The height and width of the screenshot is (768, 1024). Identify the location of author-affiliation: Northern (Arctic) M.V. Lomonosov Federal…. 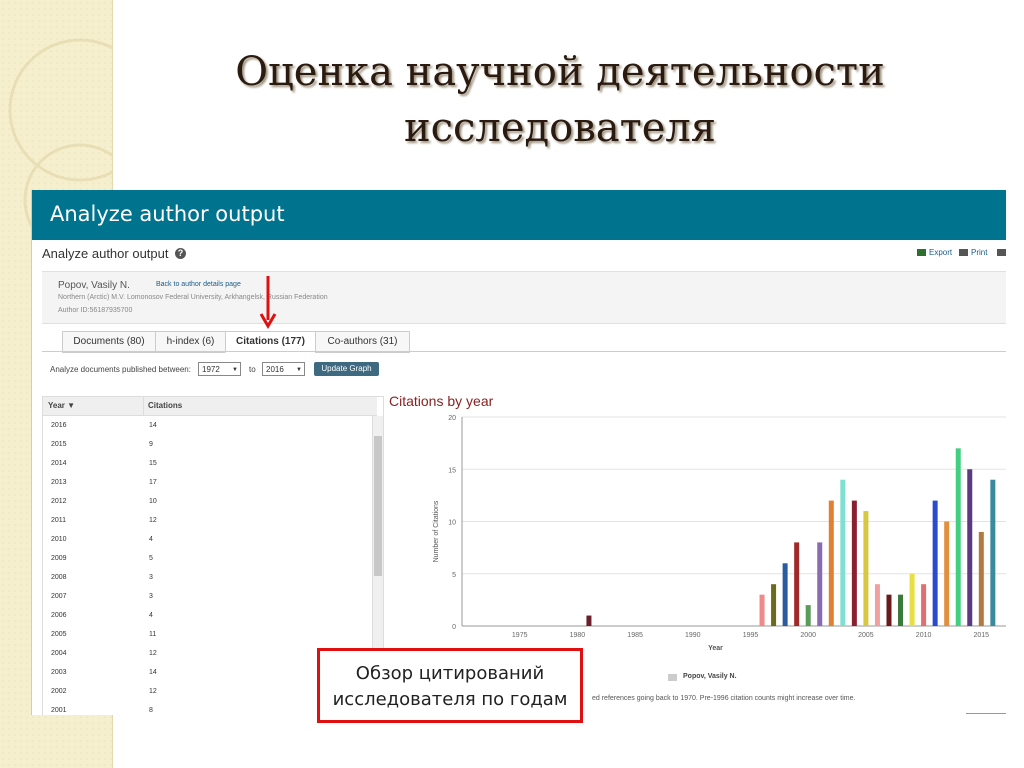
(193, 297).